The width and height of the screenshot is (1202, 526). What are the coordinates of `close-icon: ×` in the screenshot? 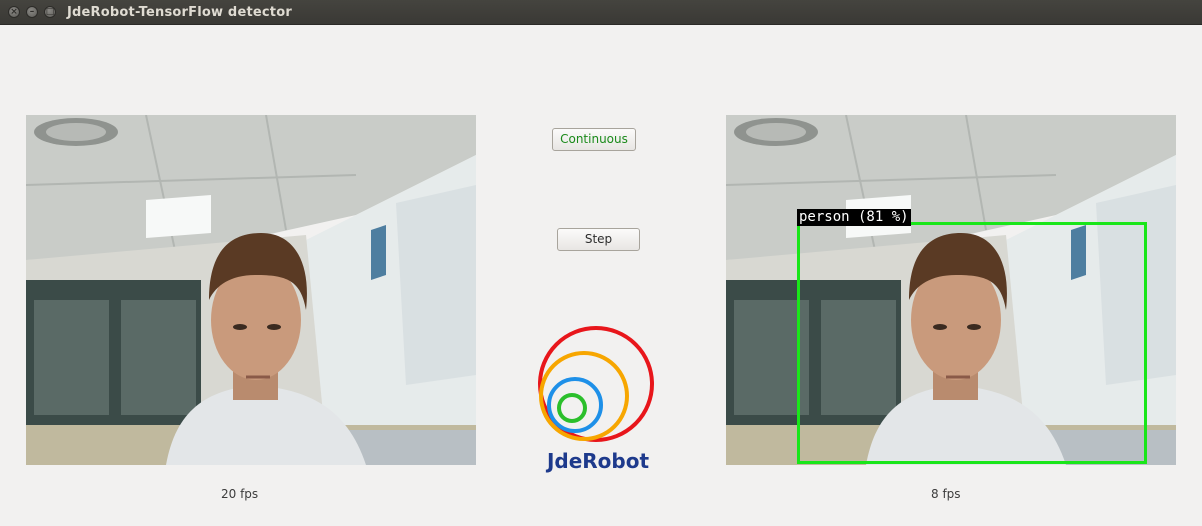 It's located at (14, 12).